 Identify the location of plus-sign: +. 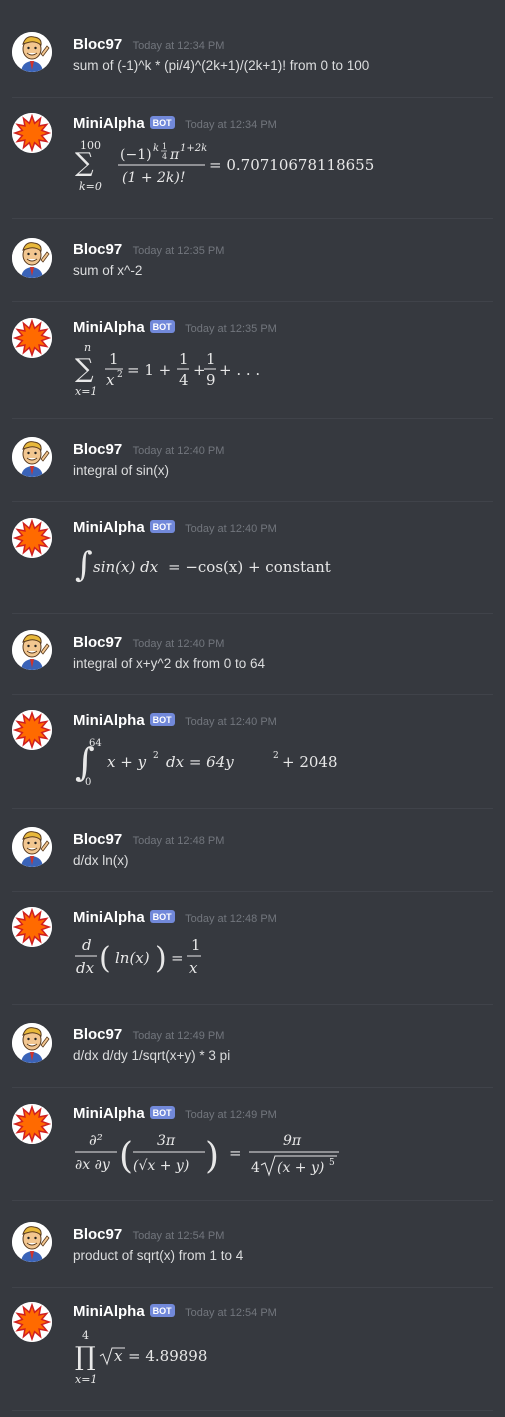
(199, 370).